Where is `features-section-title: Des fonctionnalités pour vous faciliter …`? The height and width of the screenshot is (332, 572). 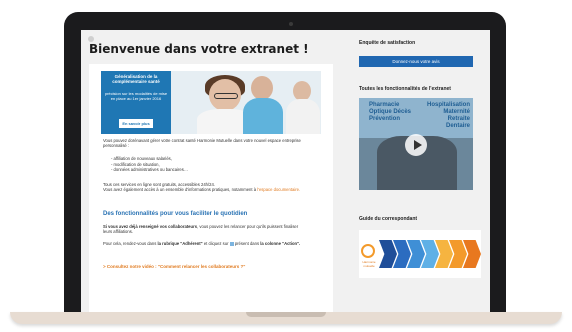 features-section-title: Des fonctionnalités pour vous faciliter … is located at coordinates (175, 214).